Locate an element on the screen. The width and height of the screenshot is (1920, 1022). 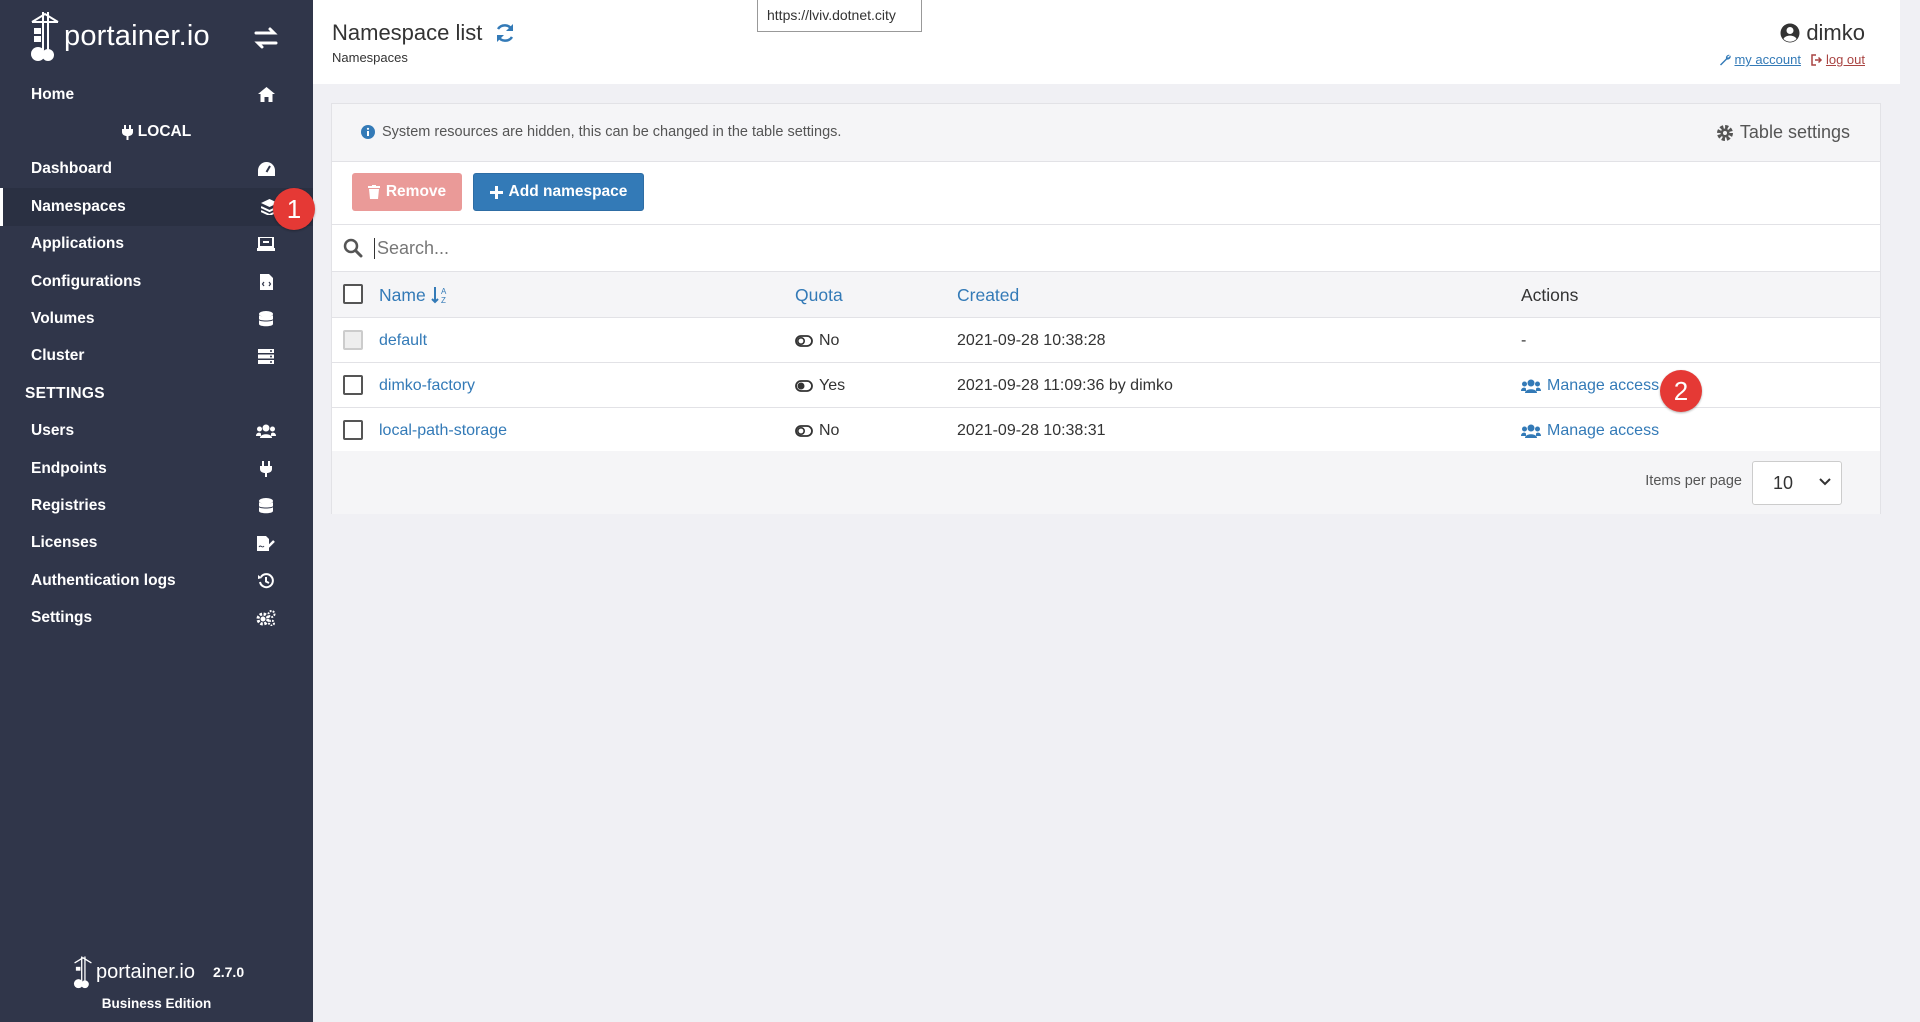
table-settings-button: Table settings is located at coordinates (1783, 132).